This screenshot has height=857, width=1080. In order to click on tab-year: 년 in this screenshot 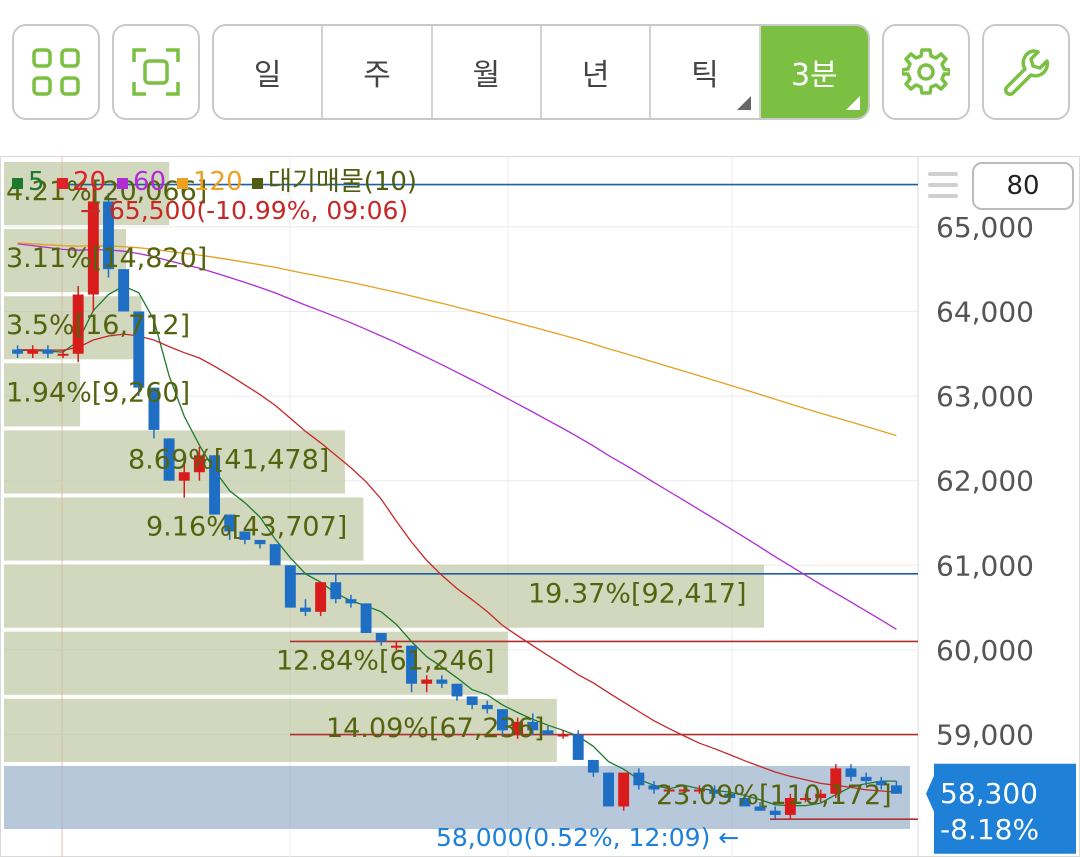, I will do `click(597, 72)`.